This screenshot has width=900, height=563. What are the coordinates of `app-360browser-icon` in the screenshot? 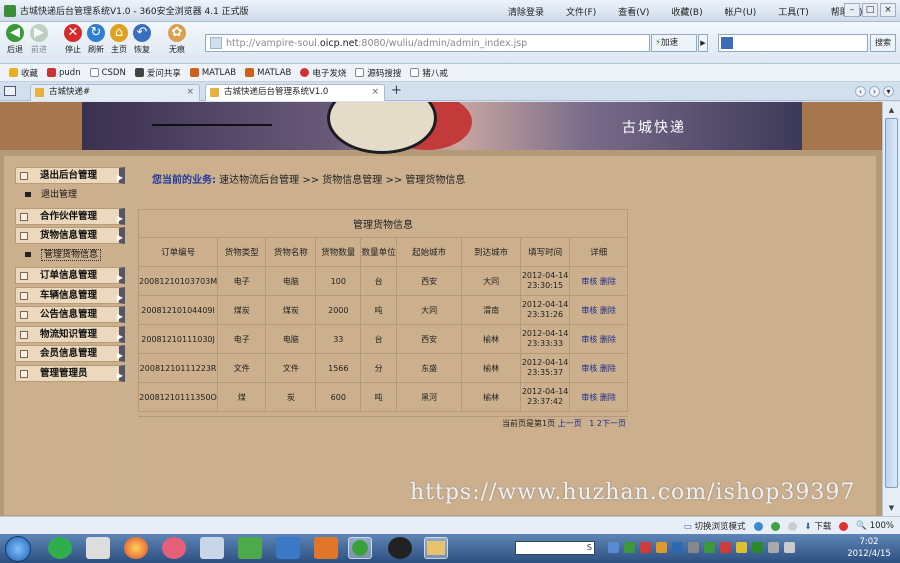 It's located at (360, 548).